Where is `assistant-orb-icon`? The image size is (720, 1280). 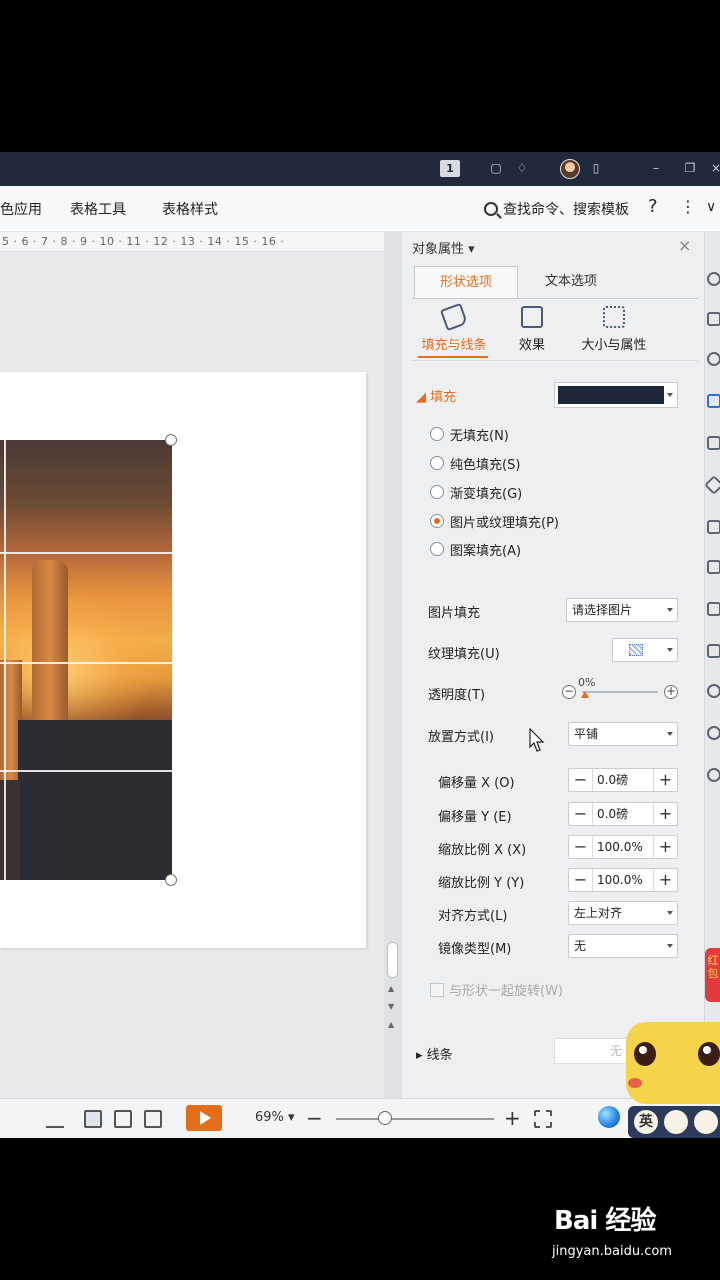
assistant-orb-icon is located at coordinates (609, 1117).